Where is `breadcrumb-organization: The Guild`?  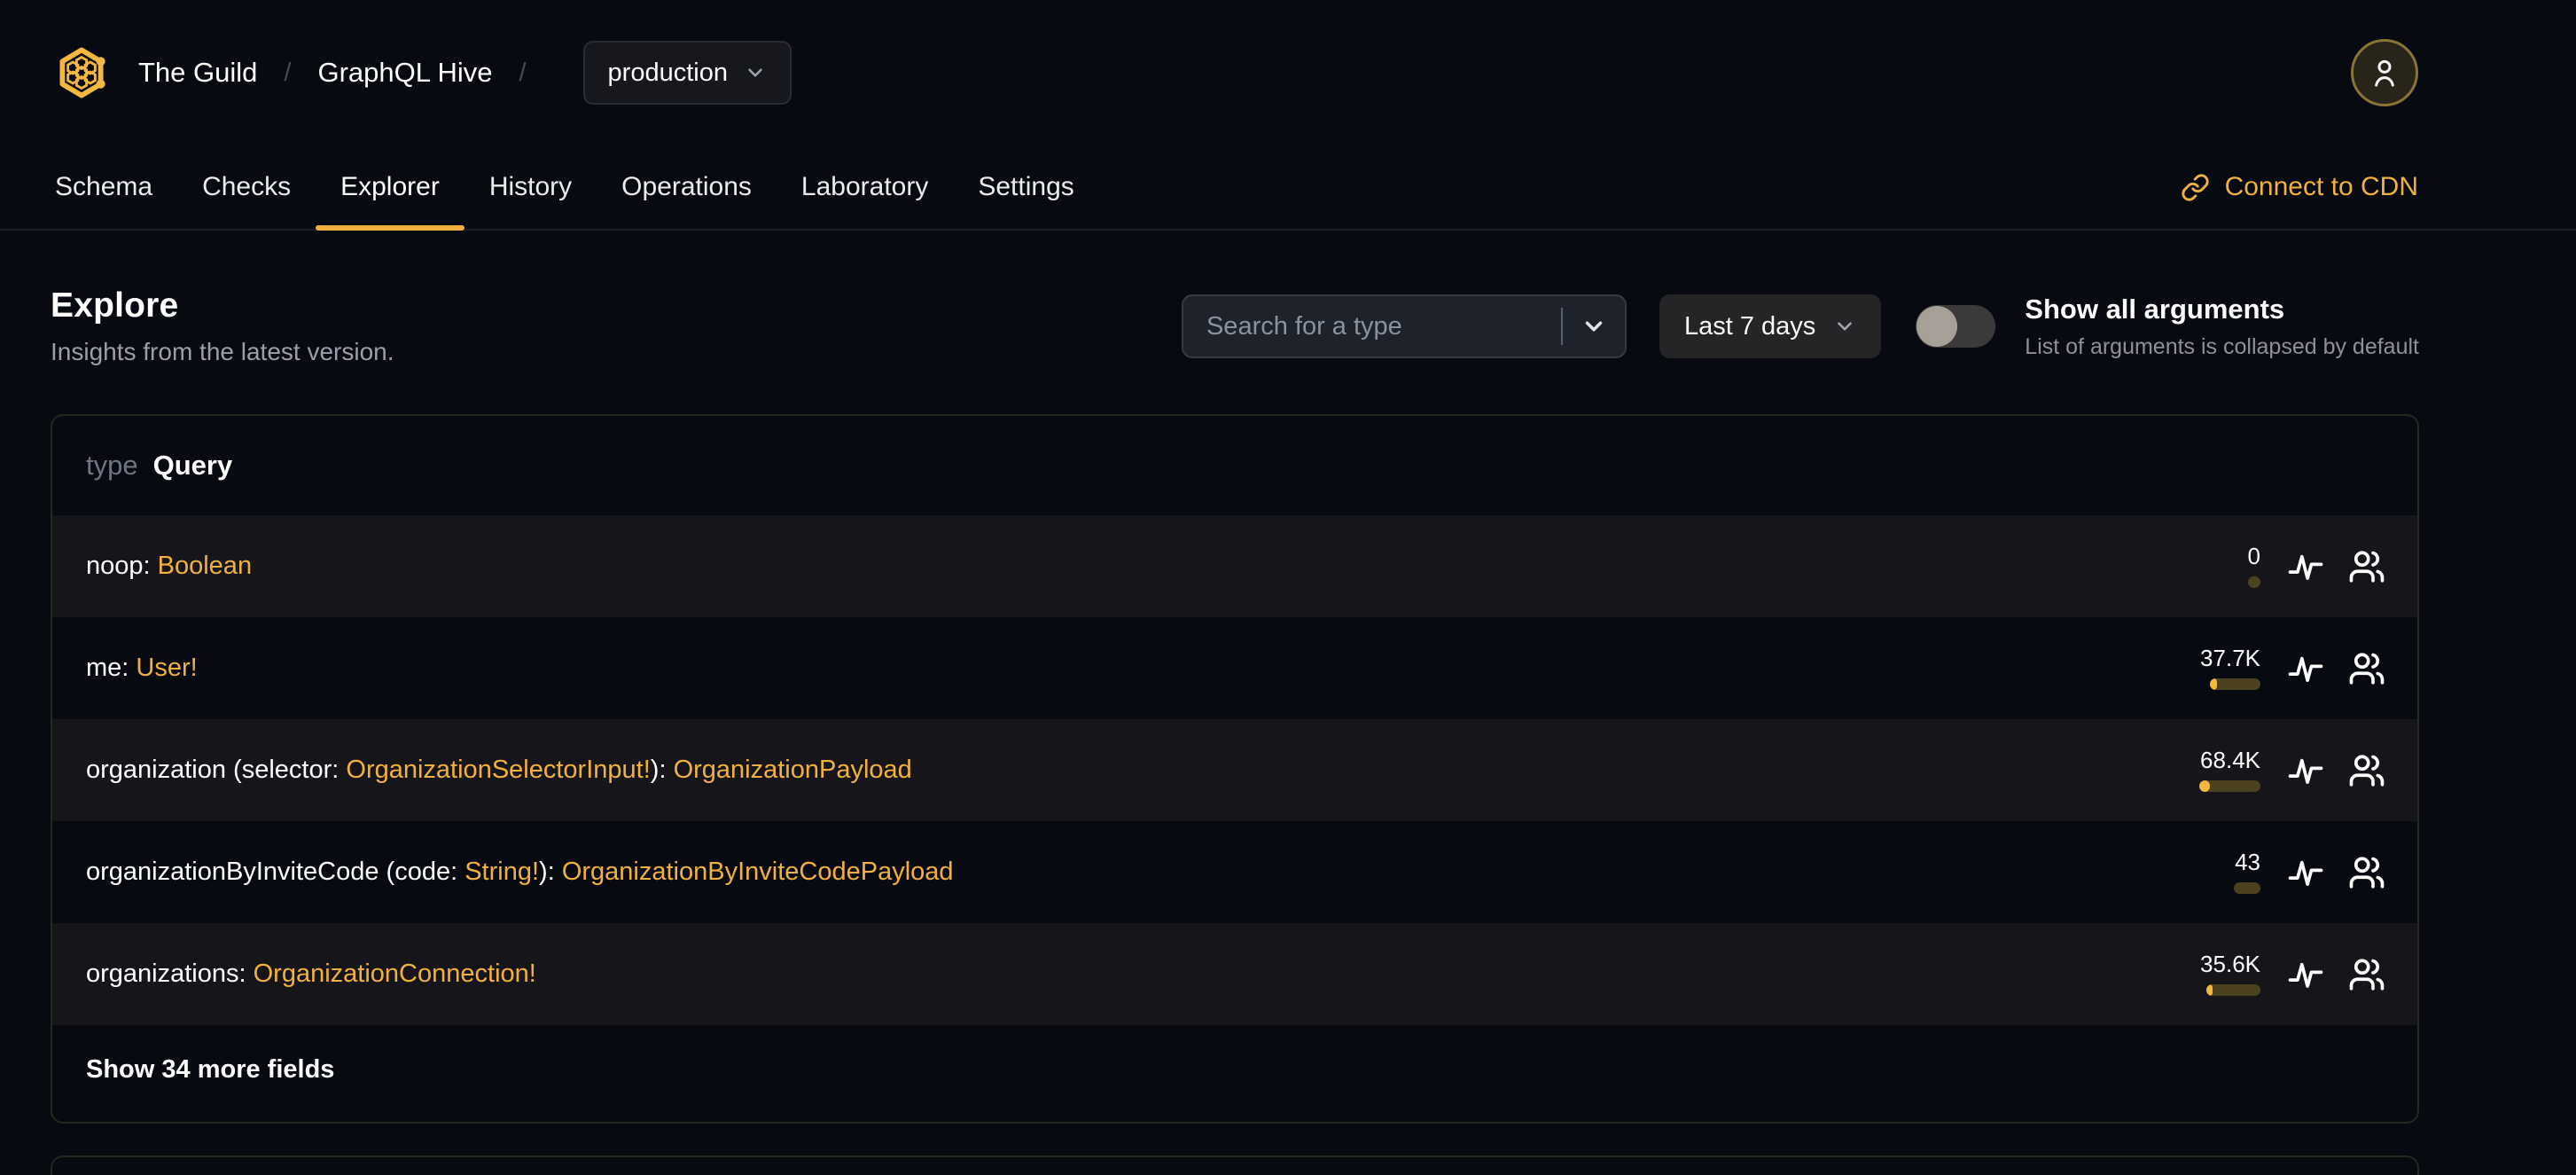
breadcrumb-organization: The Guild is located at coordinates (197, 73).